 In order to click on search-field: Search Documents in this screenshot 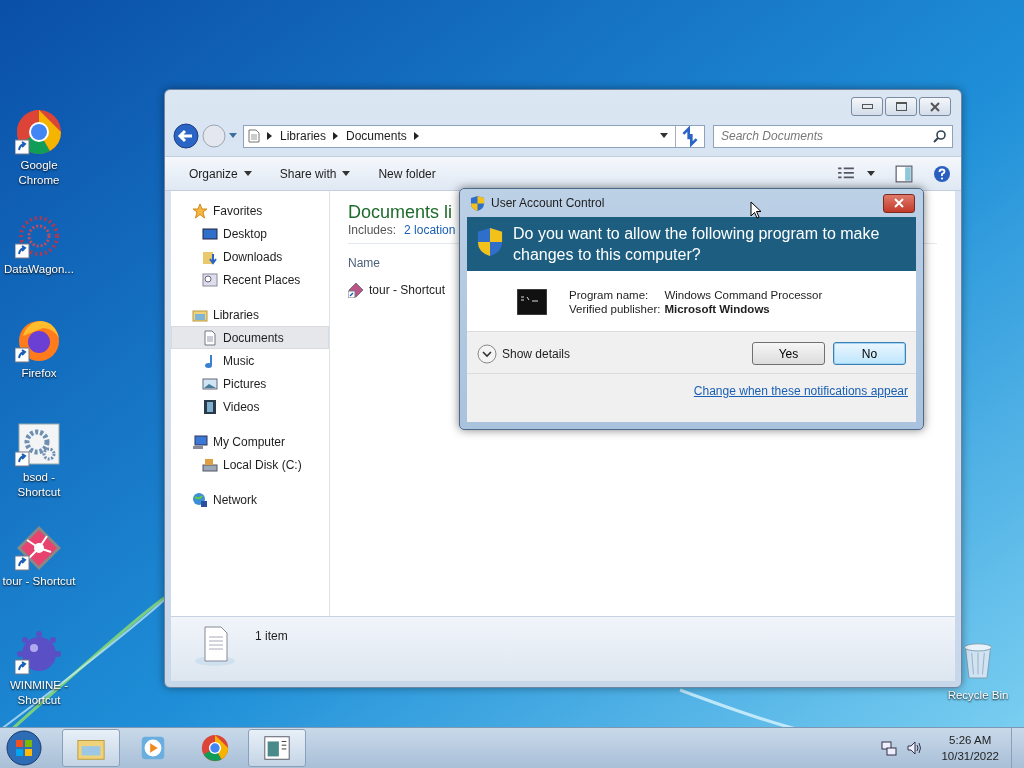, I will do `click(833, 136)`.